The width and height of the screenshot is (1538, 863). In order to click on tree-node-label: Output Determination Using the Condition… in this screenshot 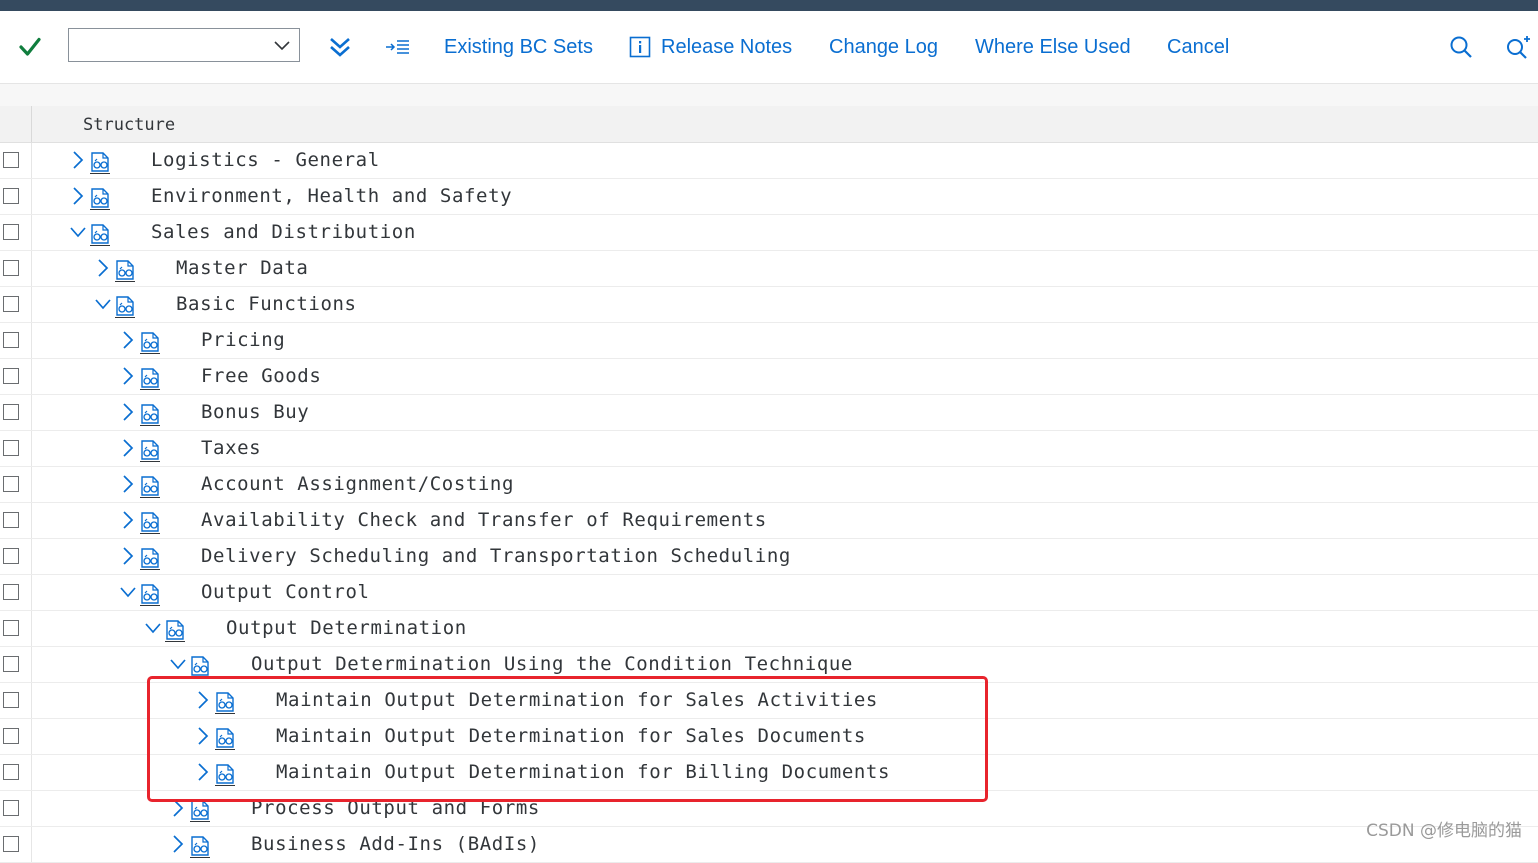, I will do `click(552, 664)`.